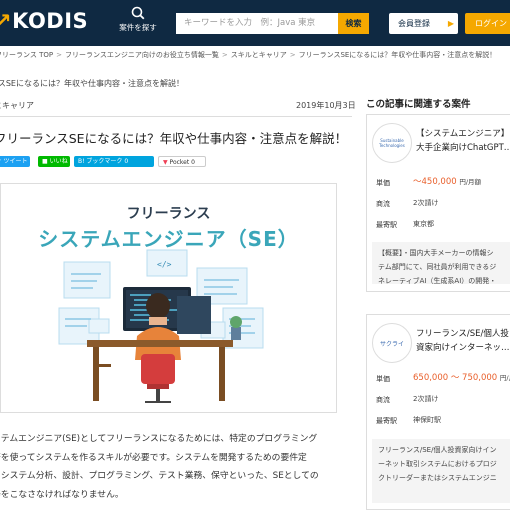 This screenshot has height=510, width=510. I want to click on body-line: ステムエンジニア(SE)としてフリーランスになるためには、特定のプログラミング, so click(159, 439).